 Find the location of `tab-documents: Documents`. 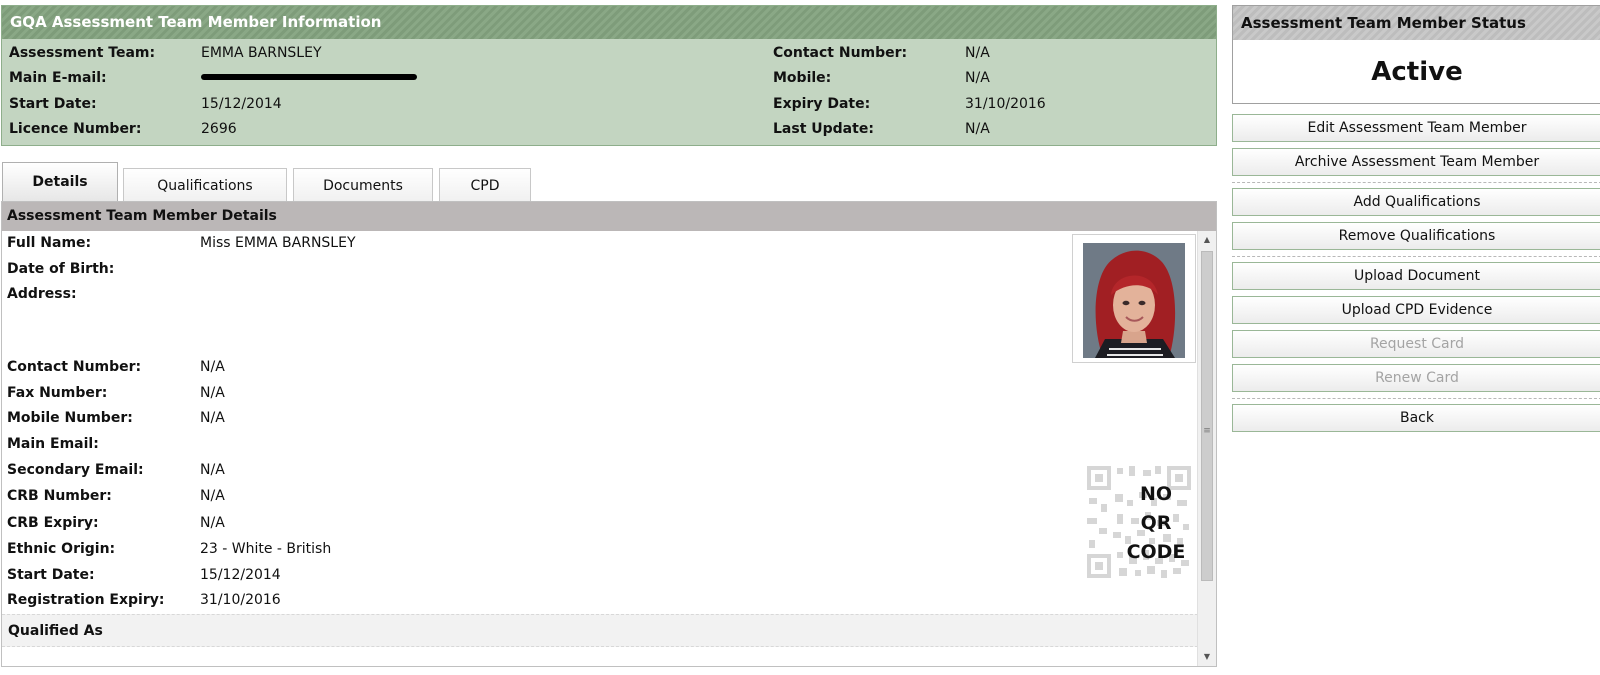

tab-documents: Documents is located at coordinates (363, 185).